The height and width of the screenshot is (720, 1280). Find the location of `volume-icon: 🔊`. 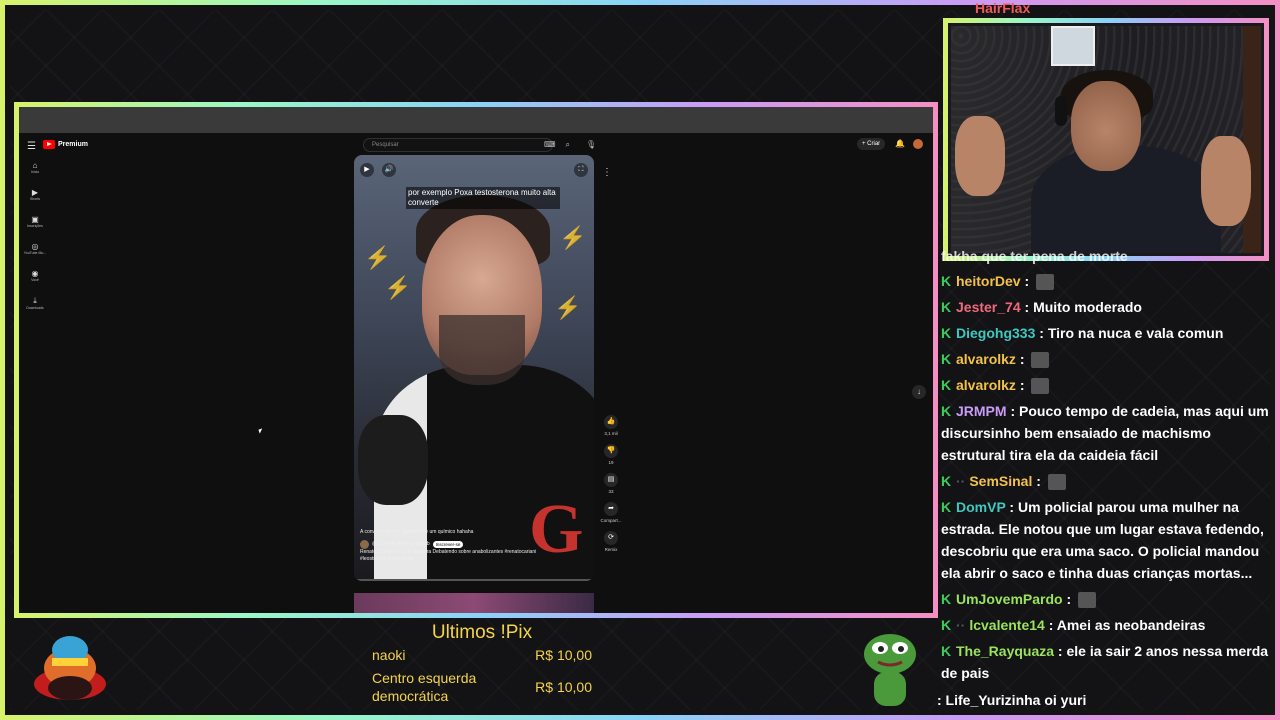

volume-icon: 🔊 is located at coordinates (389, 170).